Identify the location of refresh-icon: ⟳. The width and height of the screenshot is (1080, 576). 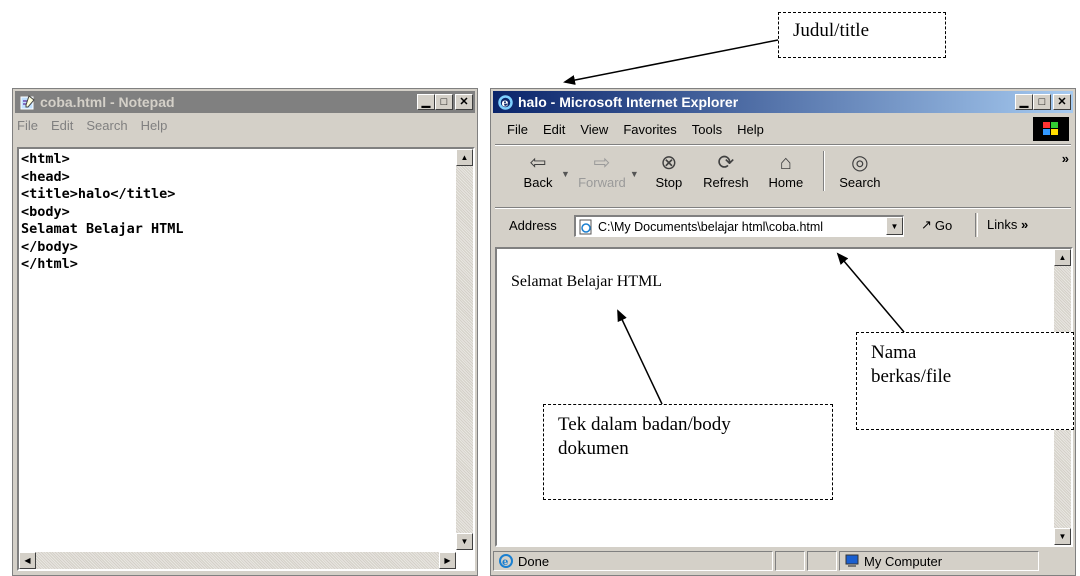
(726, 163).